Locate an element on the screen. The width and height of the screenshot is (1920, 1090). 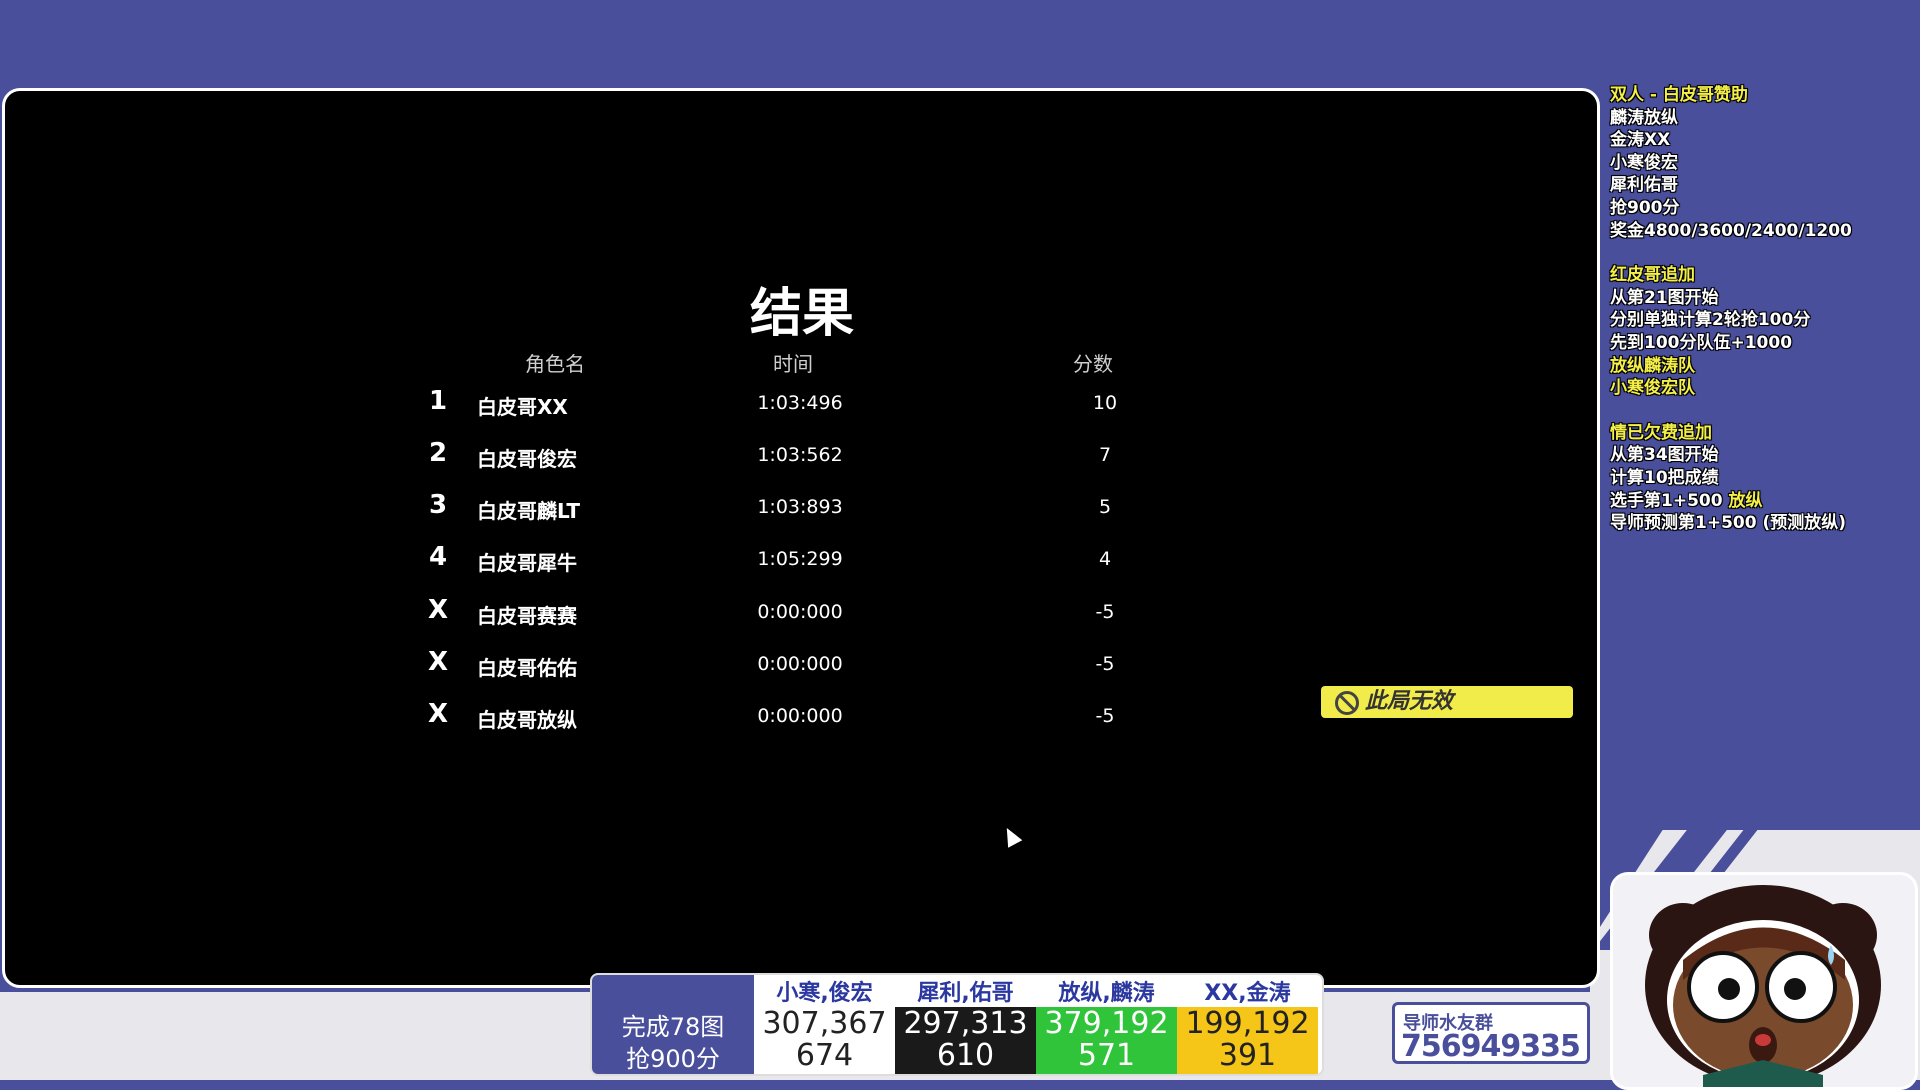
row-name: 白皮哥放纵 is located at coordinates (527, 720).